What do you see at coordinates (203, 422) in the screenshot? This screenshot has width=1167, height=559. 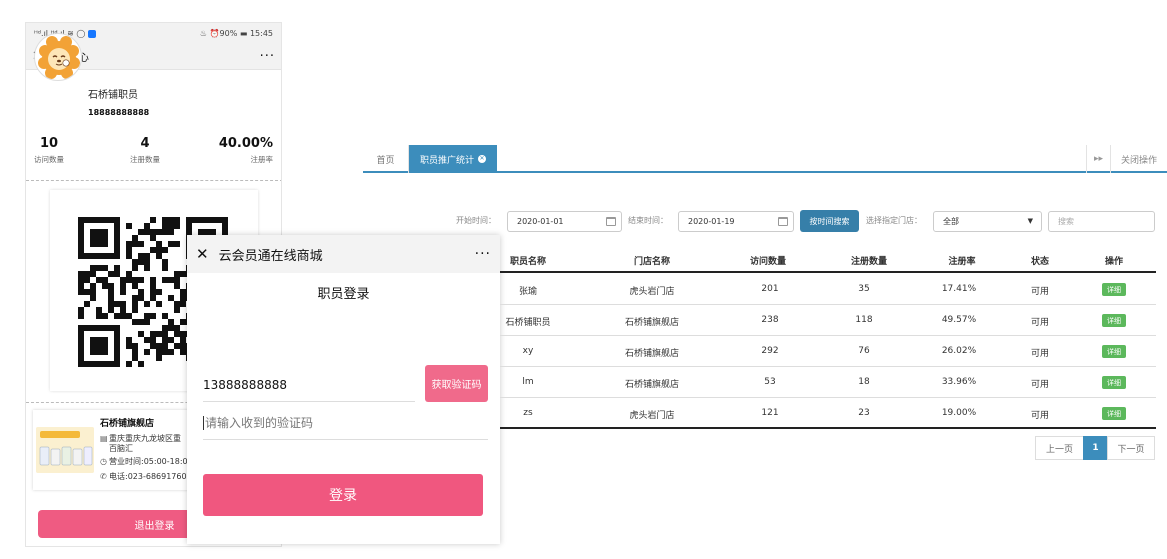 I see `text-caret` at bounding box center [203, 422].